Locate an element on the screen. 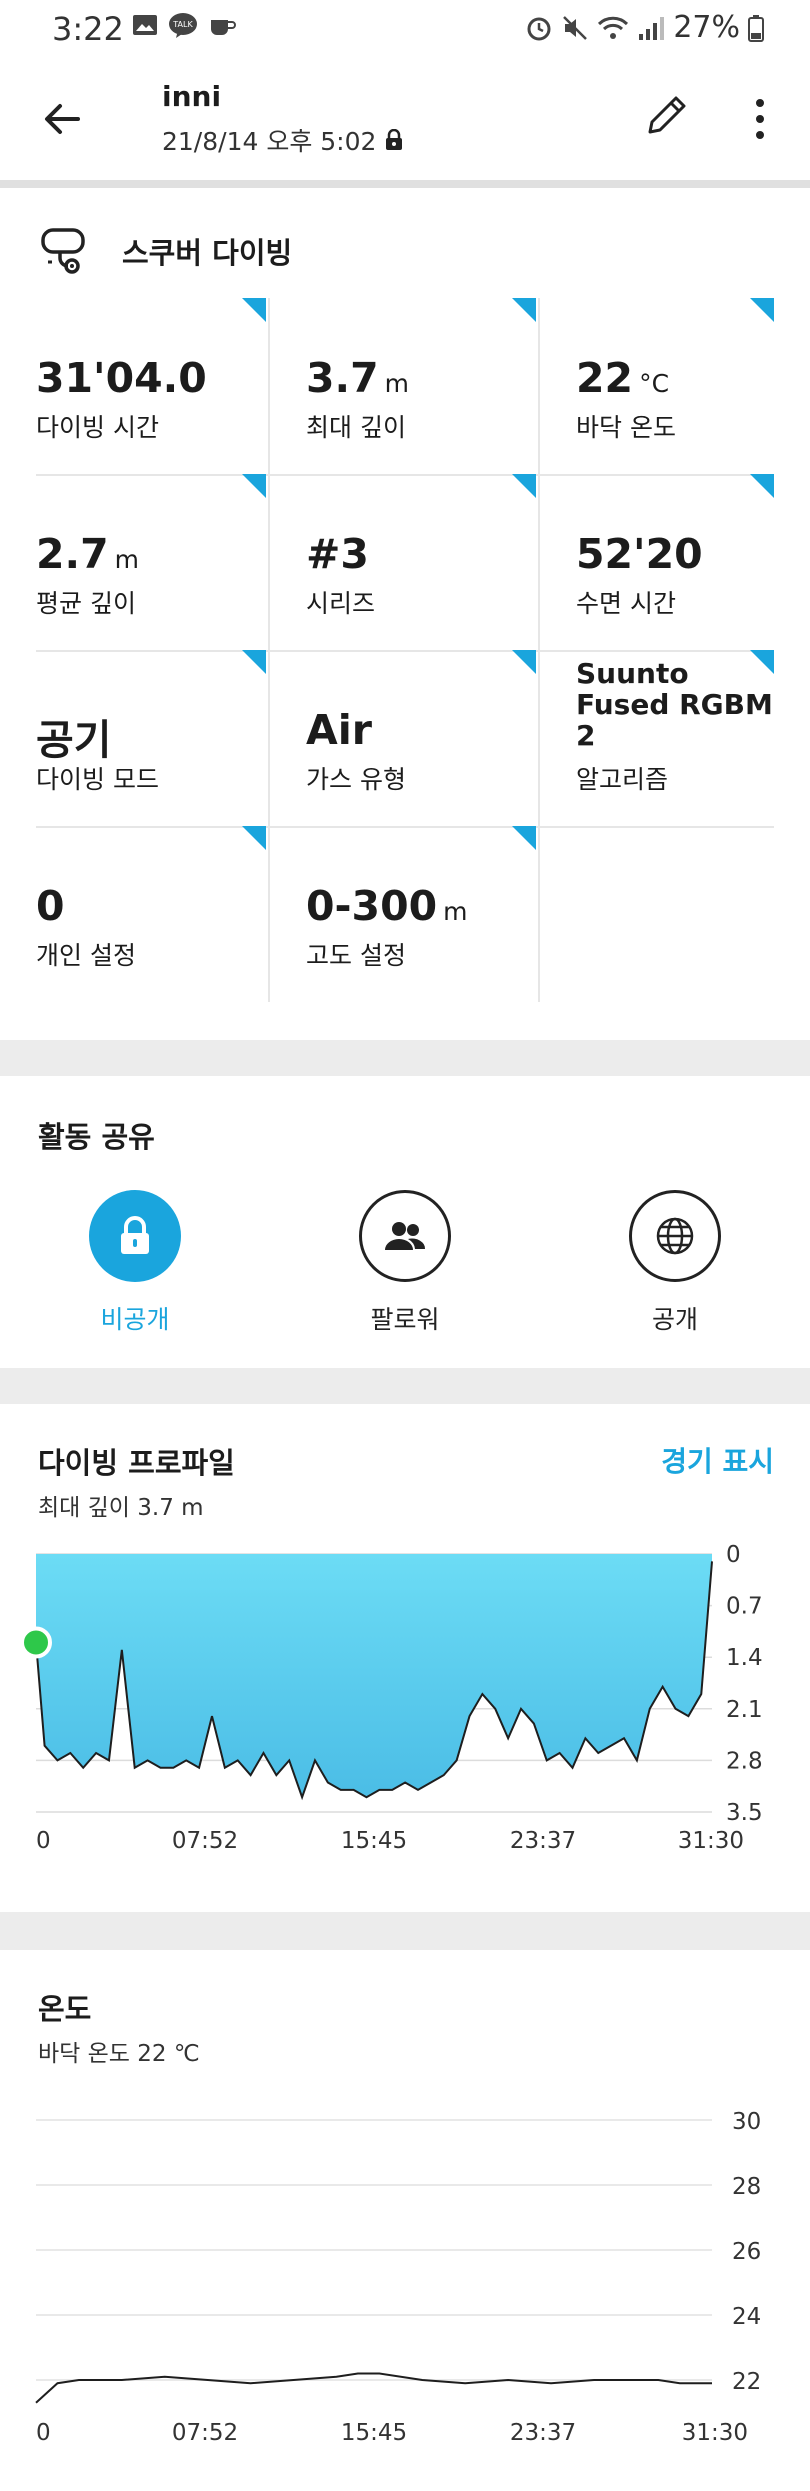  share-activity-card: 활동 공유 비공개 팔로워 공개 is located at coordinates (405, 1222).